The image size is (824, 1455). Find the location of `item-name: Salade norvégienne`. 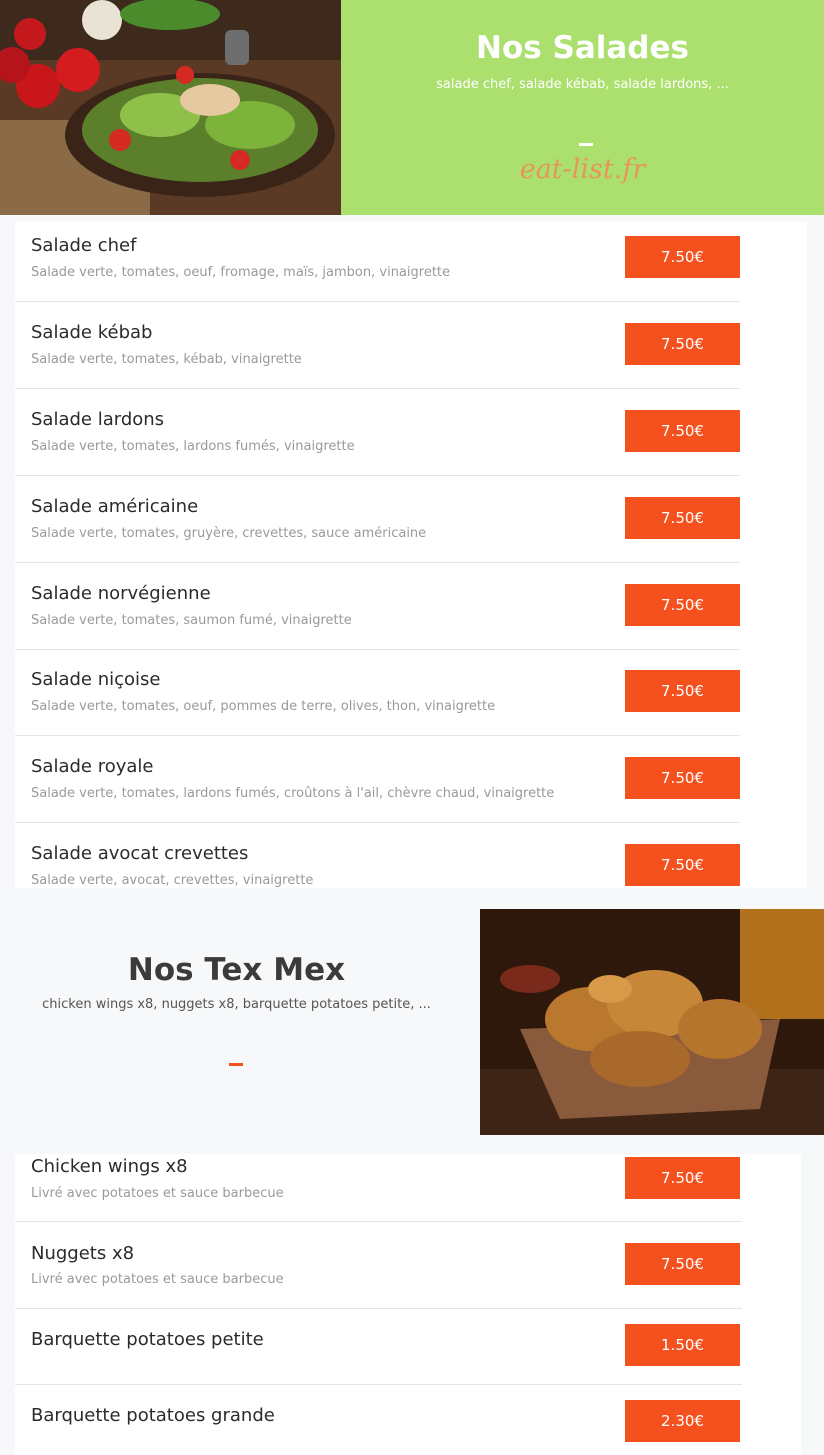

item-name: Salade norvégienne is located at coordinates (121, 593).